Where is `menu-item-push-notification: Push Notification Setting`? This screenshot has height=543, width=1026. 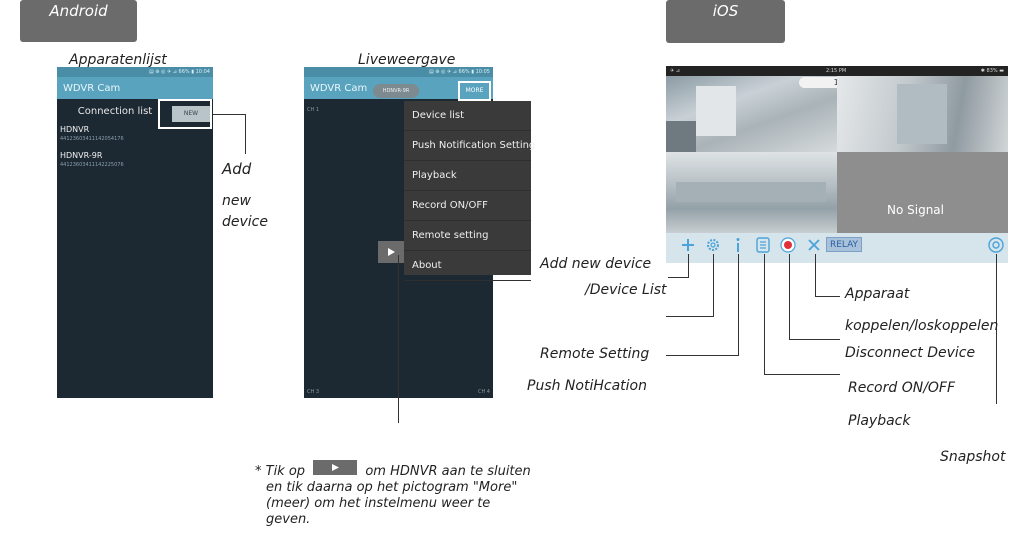
menu-item-push-notification: Push Notification Setting is located at coordinates (469, 146).